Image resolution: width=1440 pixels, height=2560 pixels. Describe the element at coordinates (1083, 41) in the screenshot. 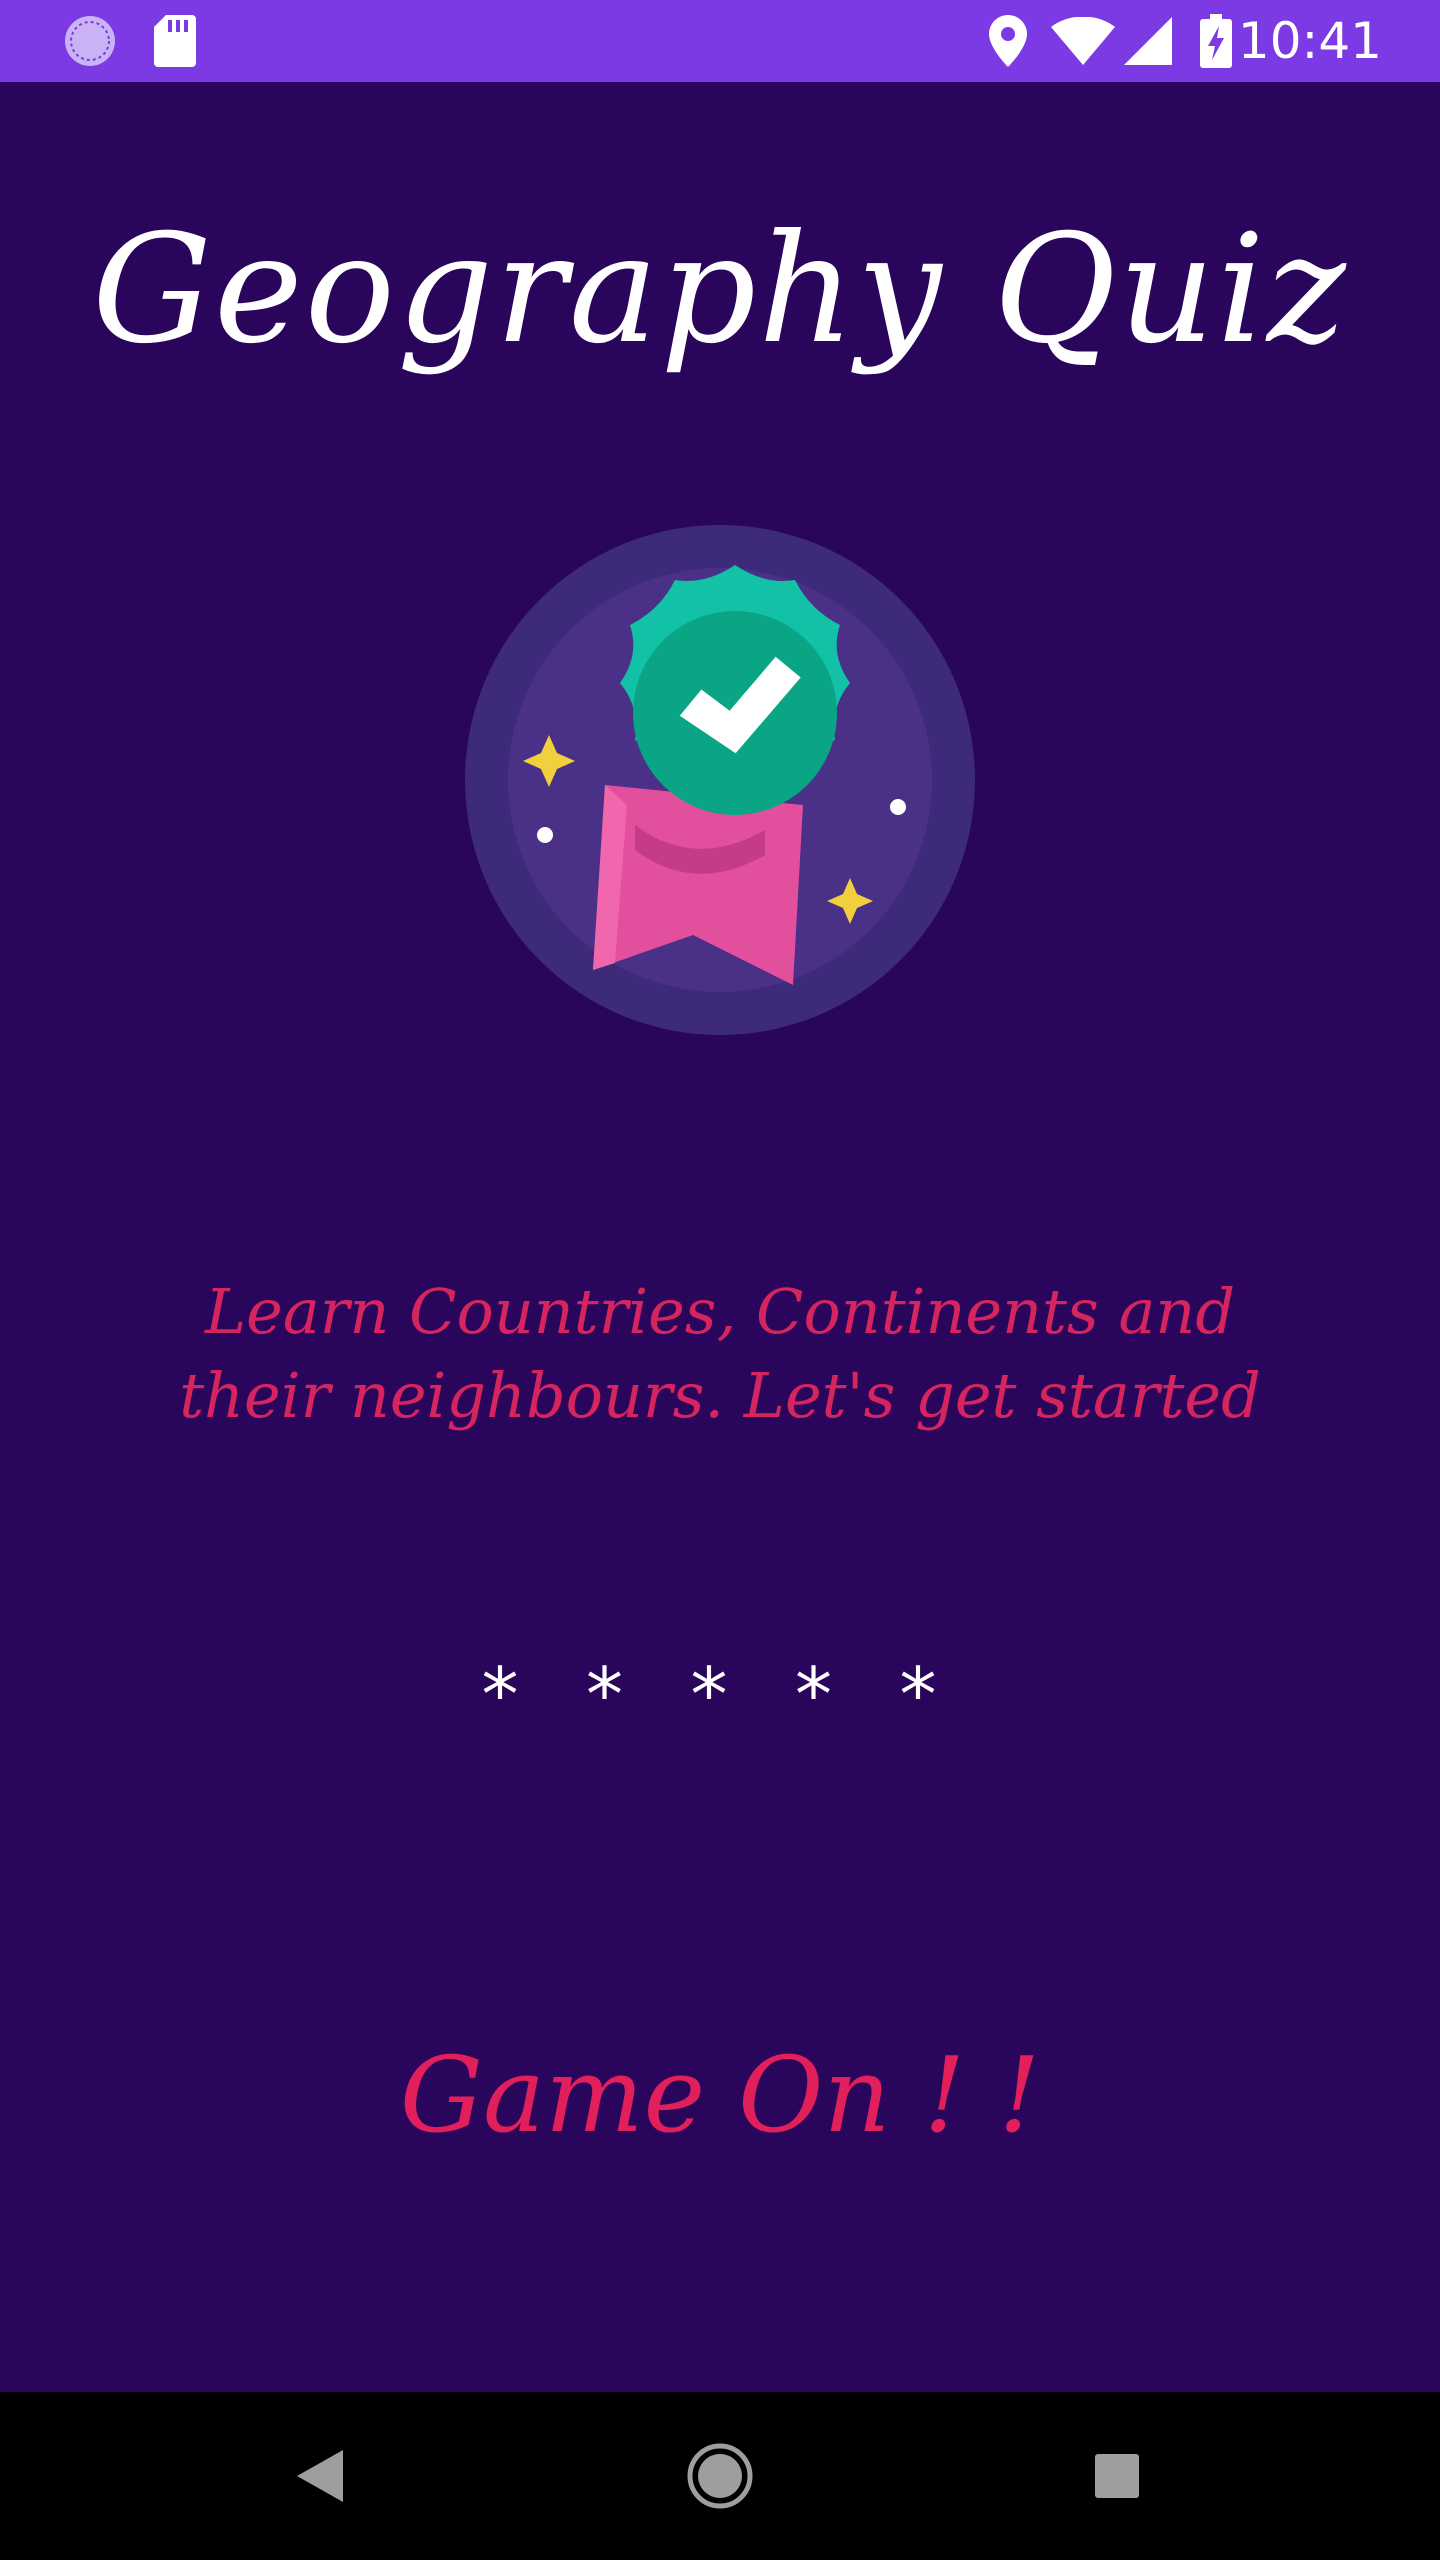

I see `wifi-icon` at that location.